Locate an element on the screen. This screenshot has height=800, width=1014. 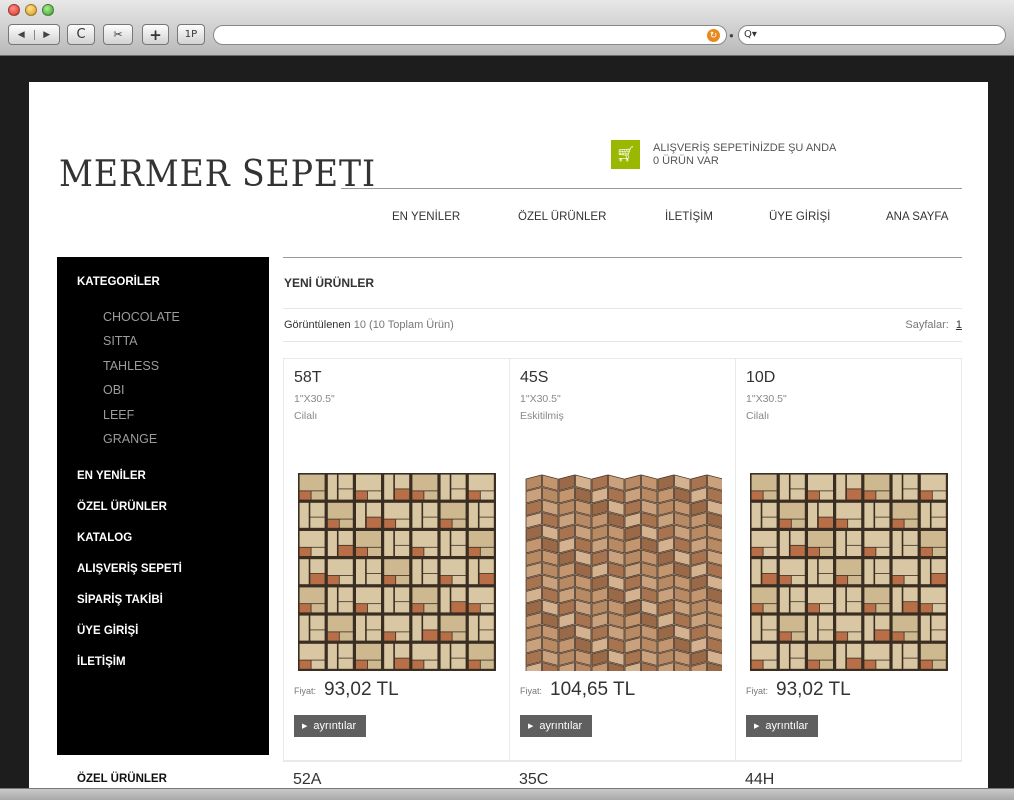
nav-home: ANA SAYFA is located at coordinates (917, 217).